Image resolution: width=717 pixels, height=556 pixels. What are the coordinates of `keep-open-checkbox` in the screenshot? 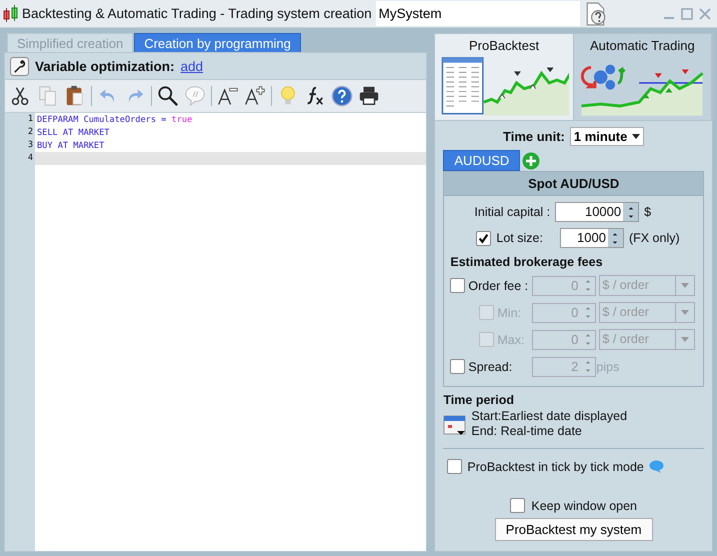 It's located at (518, 505).